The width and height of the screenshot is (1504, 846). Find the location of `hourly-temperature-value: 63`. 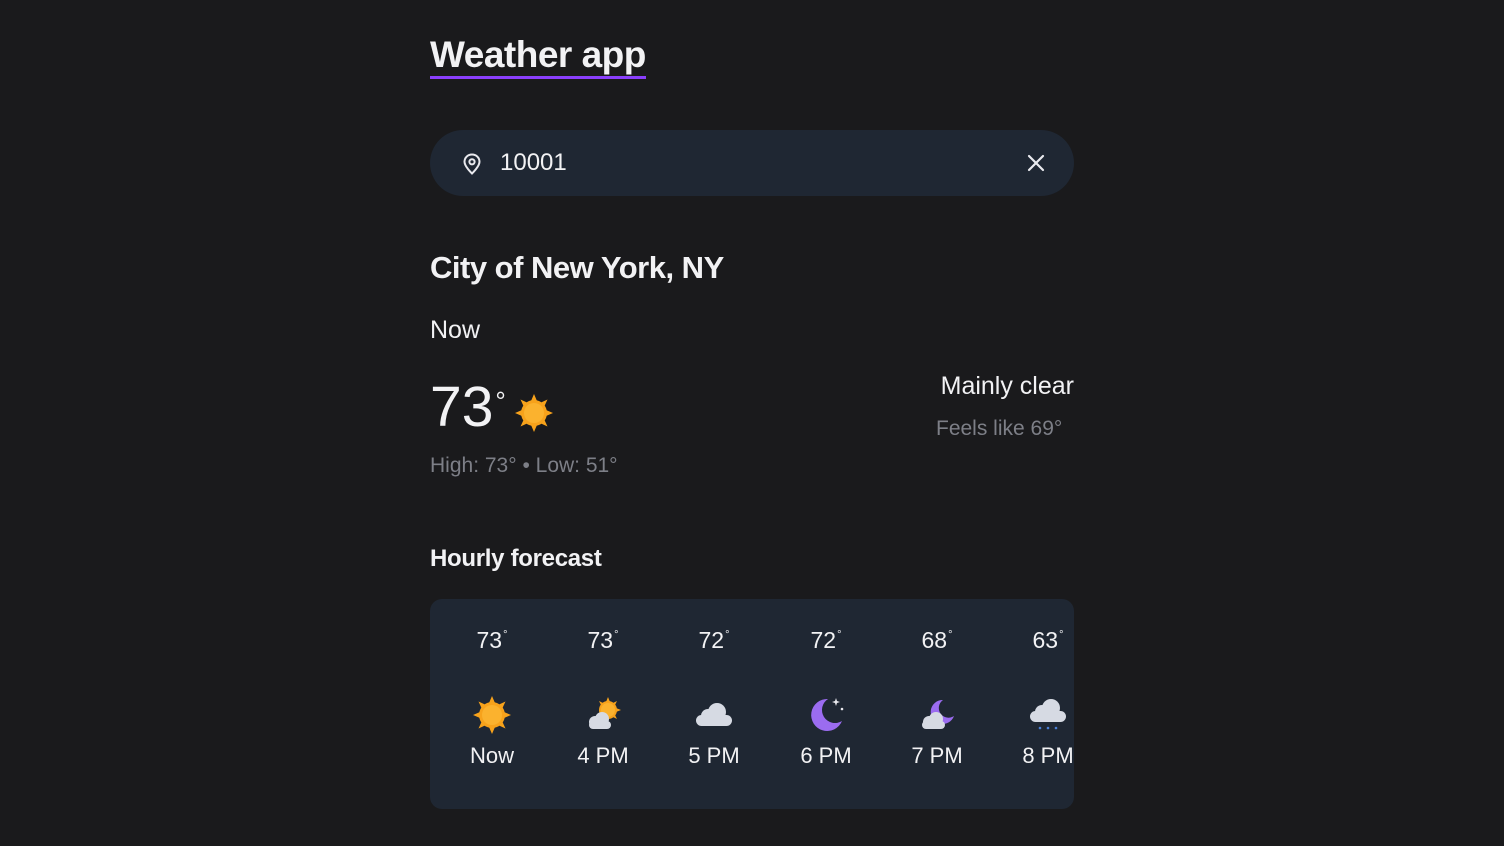

hourly-temperature-value: 63 is located at coordinates (1045, 640).